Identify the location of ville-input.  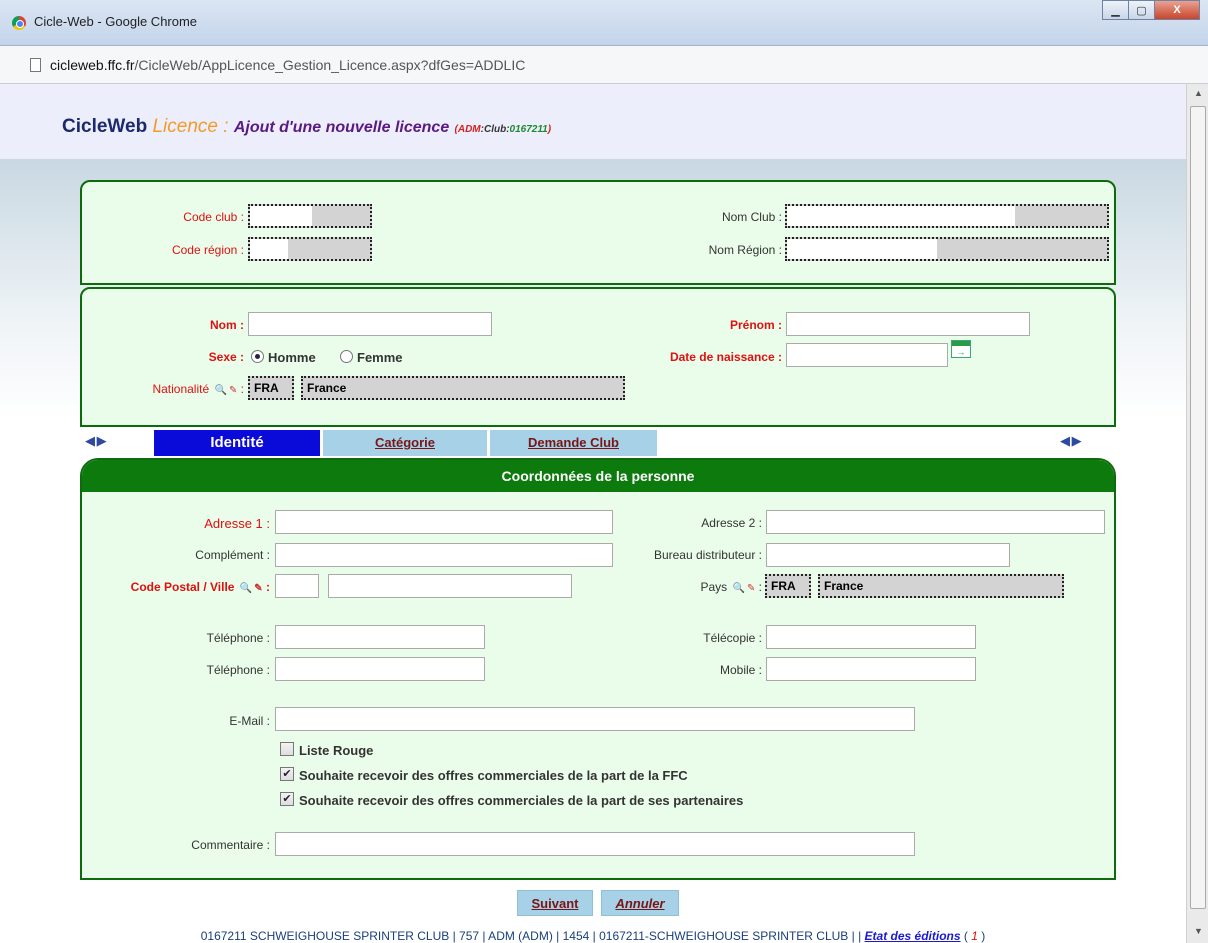
(450, 586).